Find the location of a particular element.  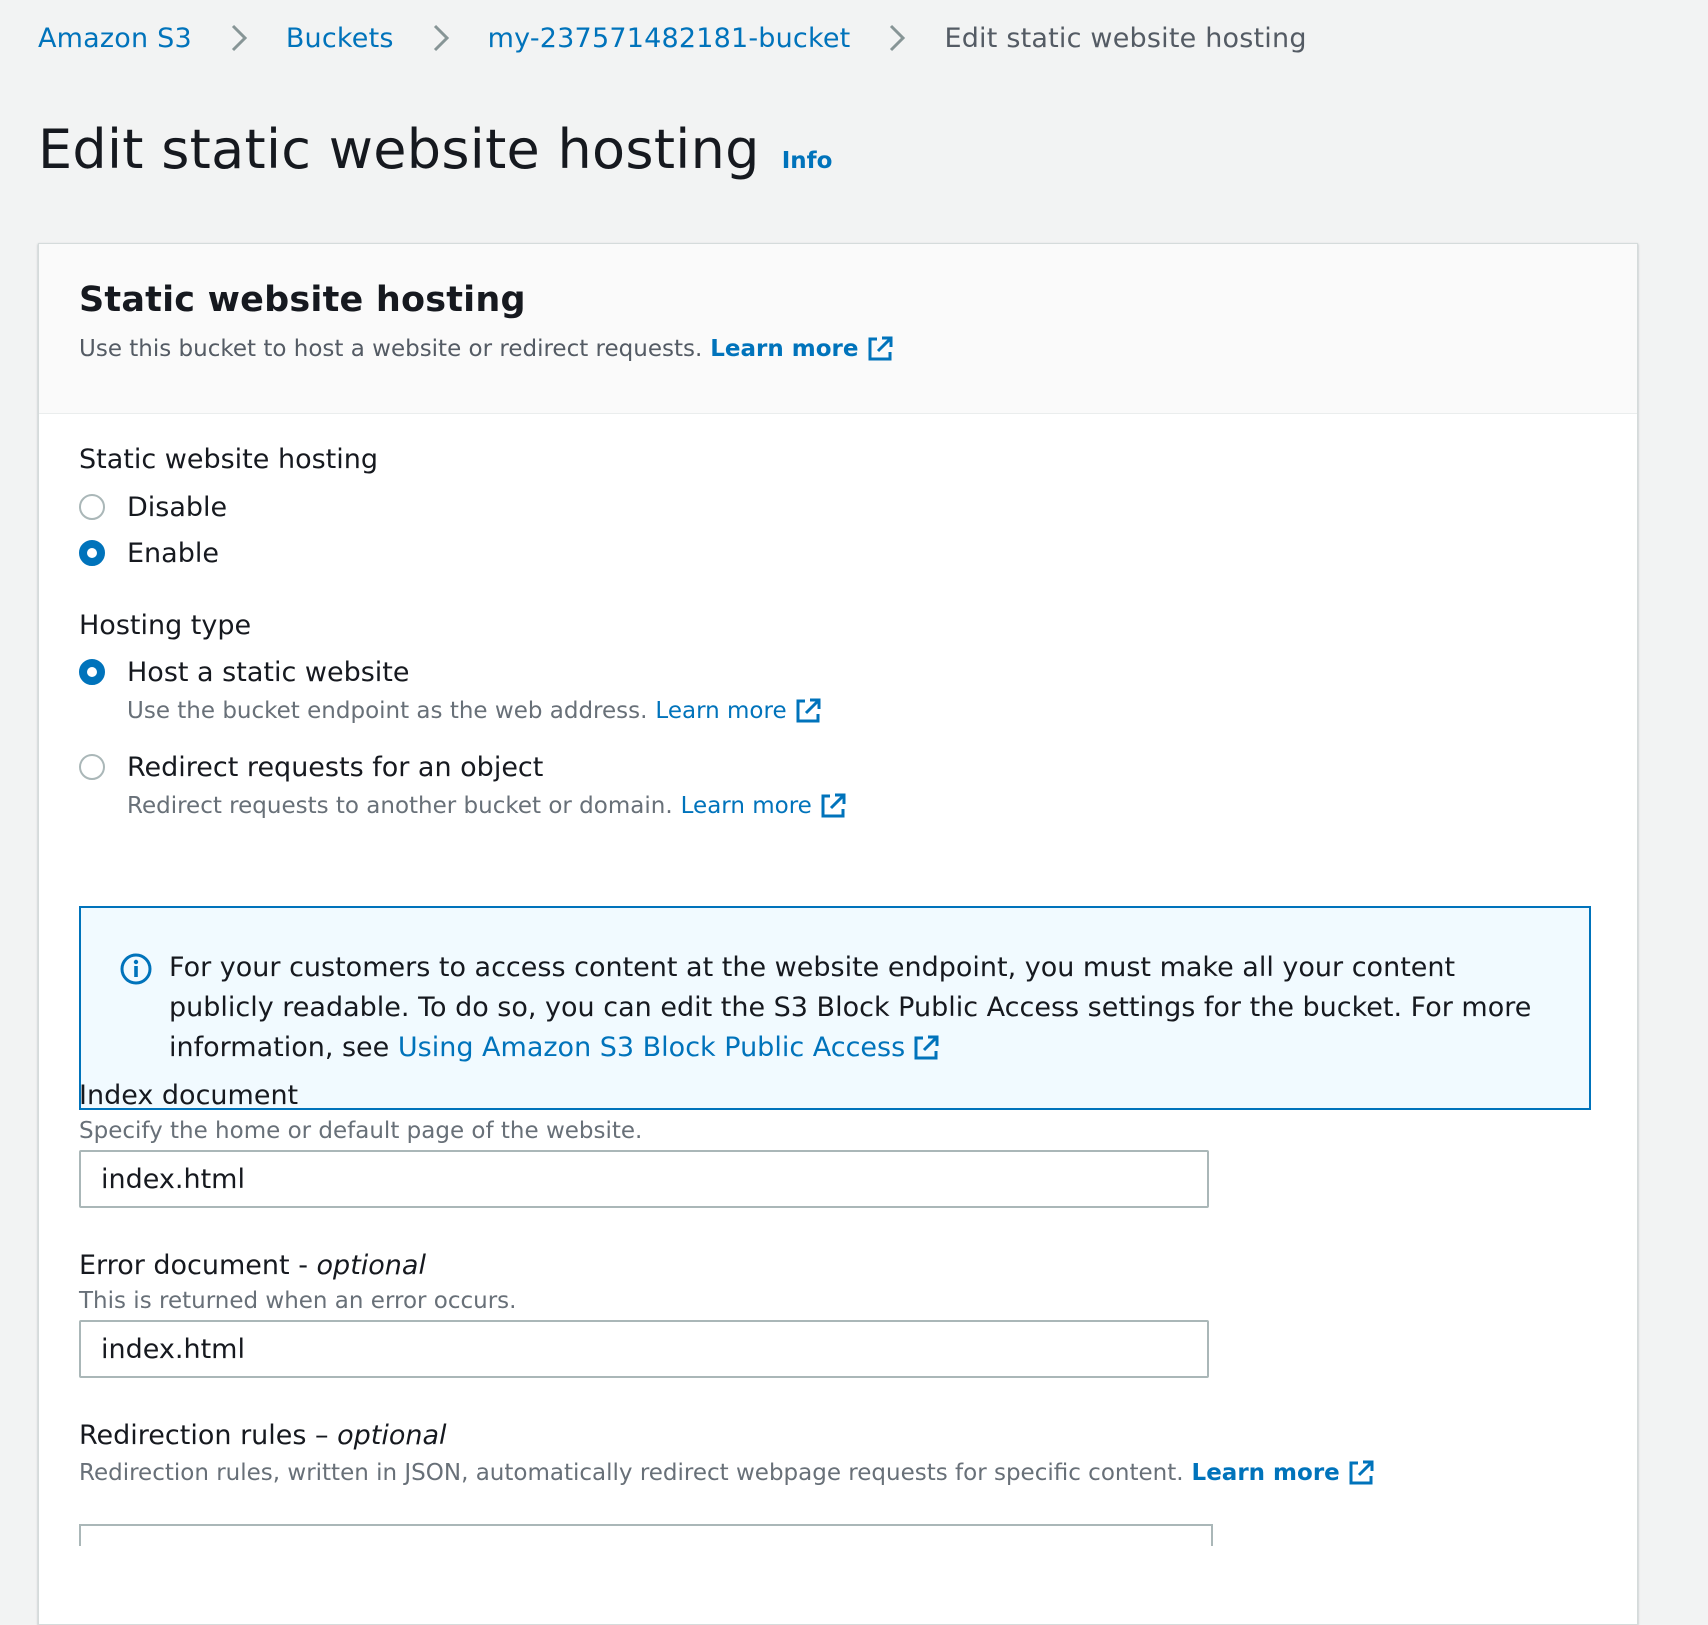

page-header: Edit static website hosting Info is located at coordinates (435, 149).